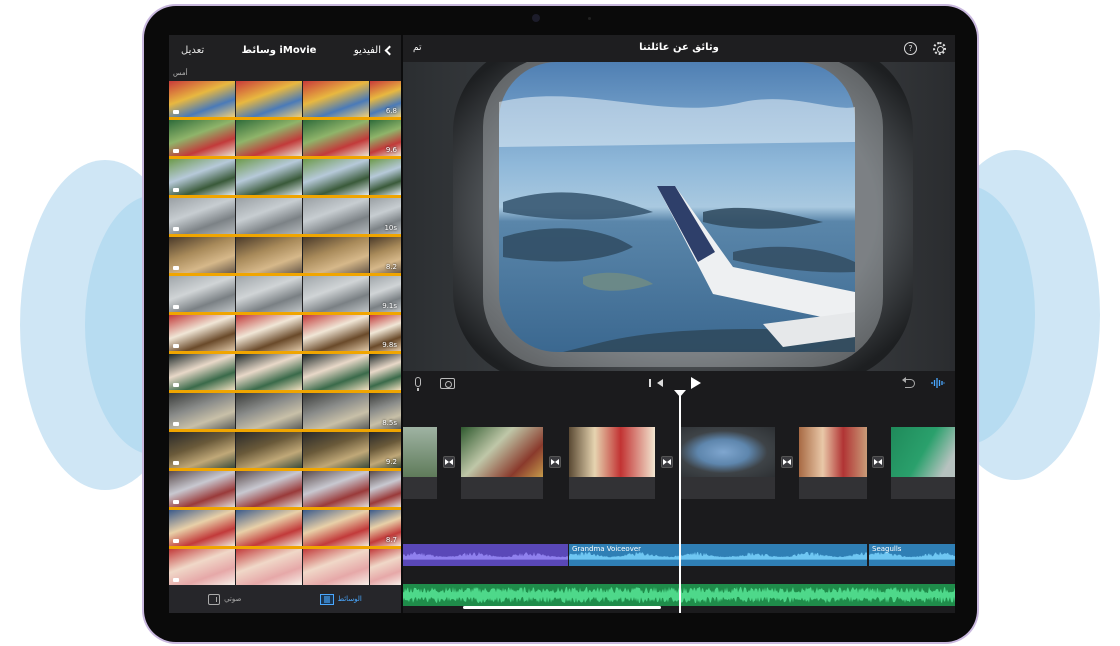 Image resolution: width=1120 pixels, height=646 pixels. What do you see at coordinates (536, 18) in the screenshot?
I see `front-camera` at bounding box center [536, 18].